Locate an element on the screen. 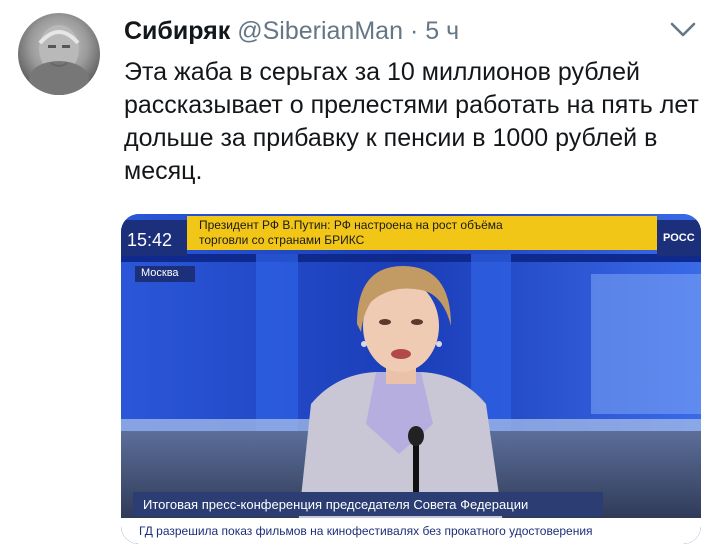 The width and height of the screenshot is (720, 558). chevron-down-icon is located at coordinates (683, 29).